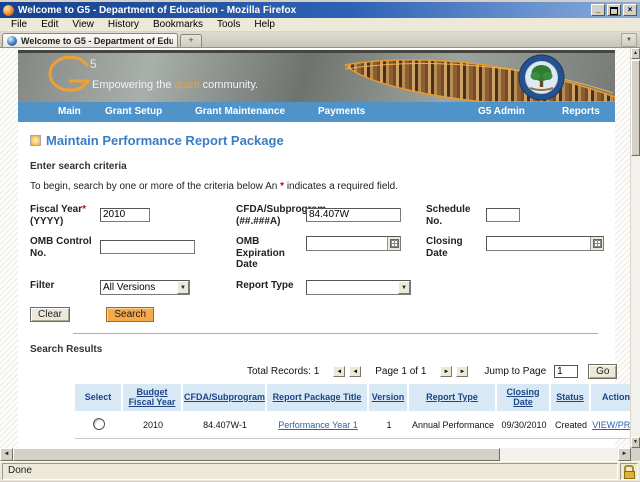  Describe the element at coordinates (78, 166) in the screenshot. I see `search-criteria-heading: Enter search criteria` at that location.